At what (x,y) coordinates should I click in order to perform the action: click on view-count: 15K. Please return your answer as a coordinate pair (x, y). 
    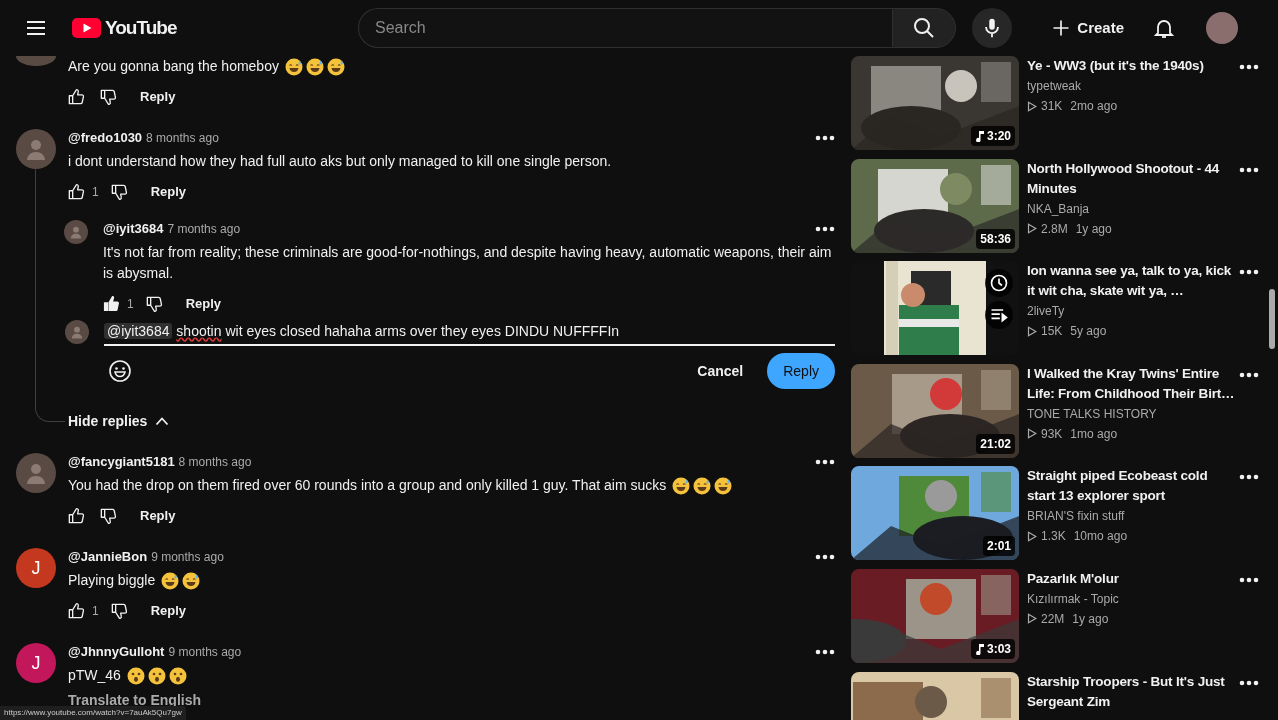
    Looking at the image, I should click on (1052, 332).